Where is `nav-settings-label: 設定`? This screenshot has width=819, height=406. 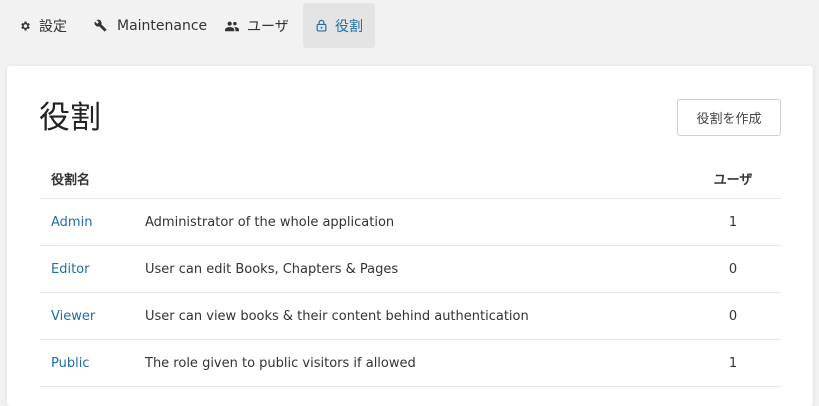
nav-settings-label: 設定 is located at coordinates (53, 26).